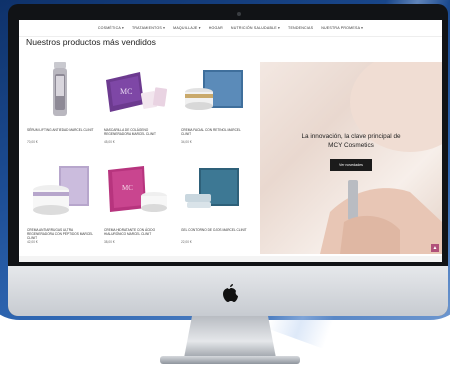 This screenshot has width=450, height=369. What do you see at coordinates (32, 242) in the screenshot?
I see `product-price: 42,00 €` at bounding box center [32, 242].